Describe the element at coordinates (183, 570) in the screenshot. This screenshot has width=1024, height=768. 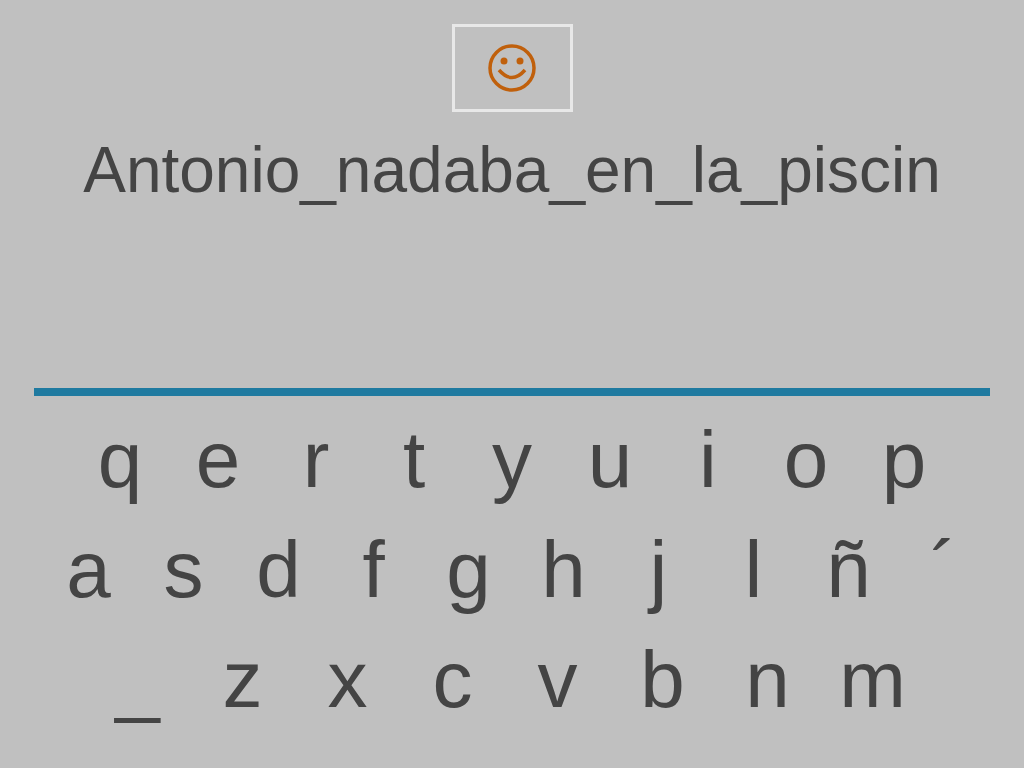
I see `letter-key: s` at that location.